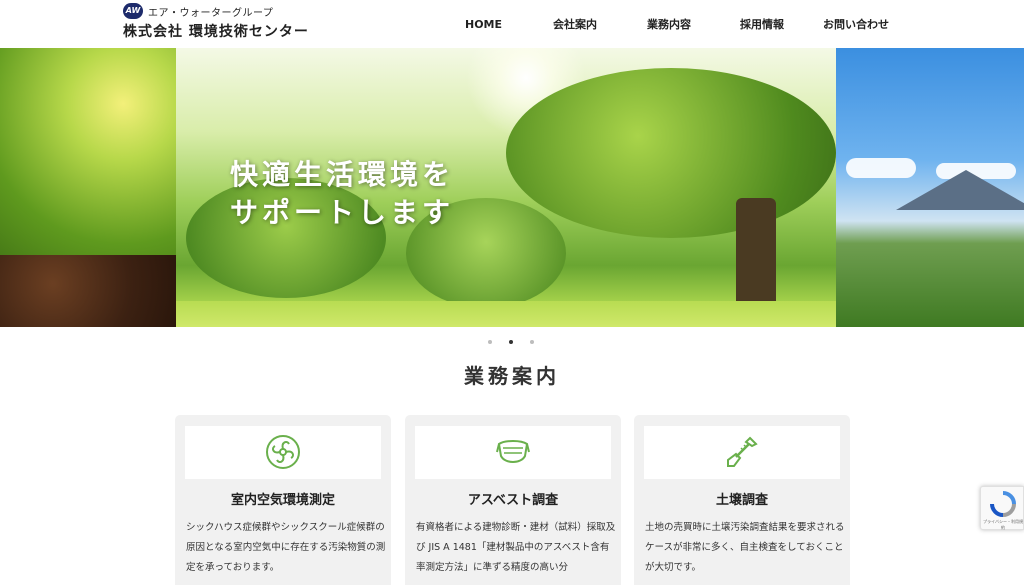  What do you see at coordinates (762, 24) in the screenshot?
I see `nav-recruit: 採用情報` at bounding box center [762, 24].